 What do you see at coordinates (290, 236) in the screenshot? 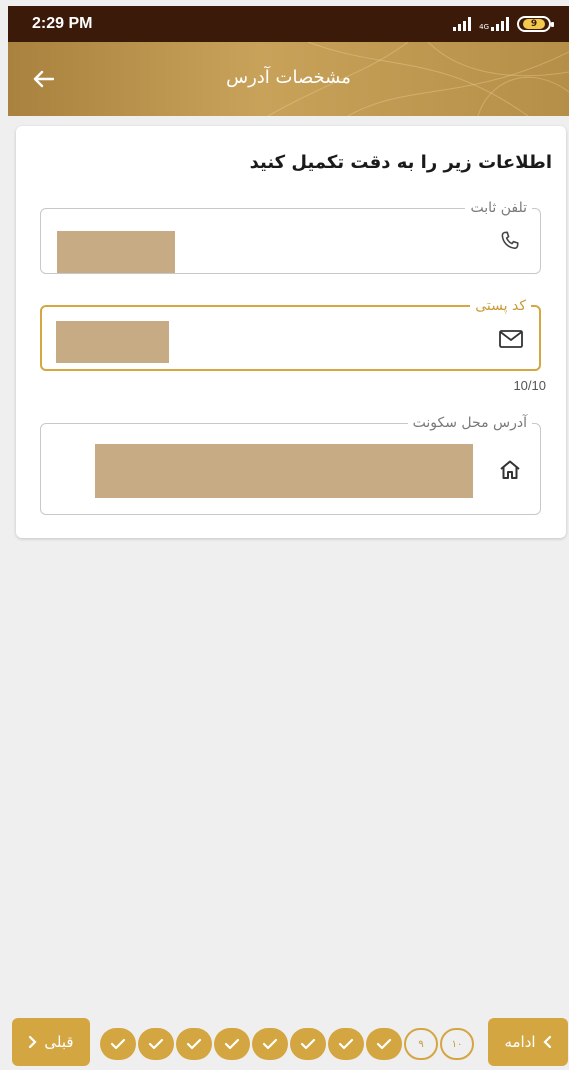
I see `landline-field: تلفن ثابت` at bounding box center [290, 236].